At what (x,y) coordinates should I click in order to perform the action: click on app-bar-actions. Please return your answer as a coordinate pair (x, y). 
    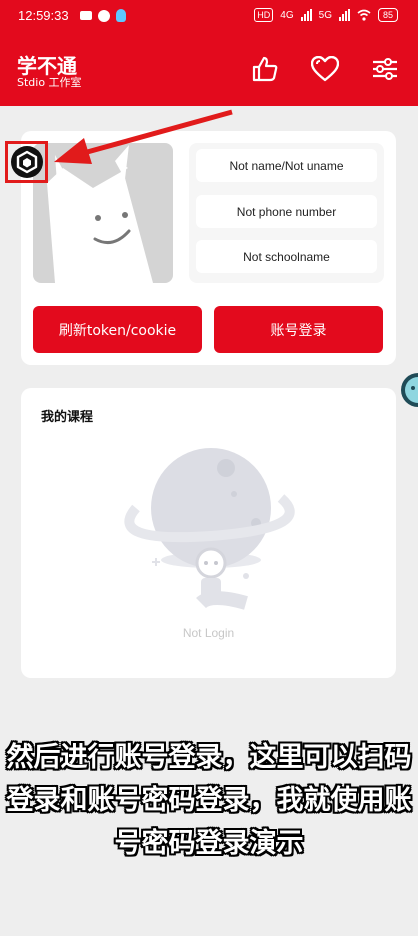
    Looking at the image, I should click on (325, 69).